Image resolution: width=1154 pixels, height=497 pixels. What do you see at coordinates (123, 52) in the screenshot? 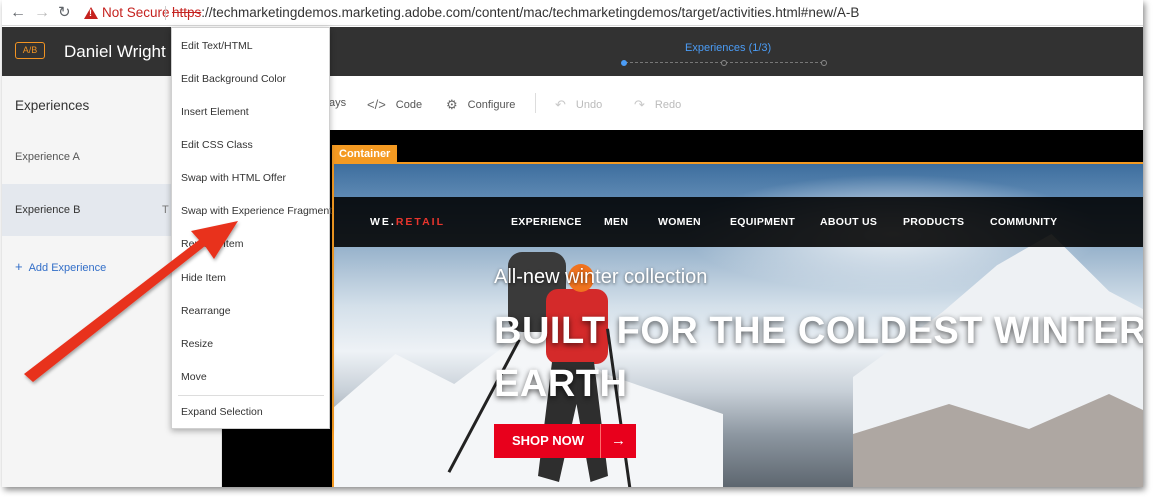
I see `activity-title: Daniel Wright H` at bounding box center [123, 52].